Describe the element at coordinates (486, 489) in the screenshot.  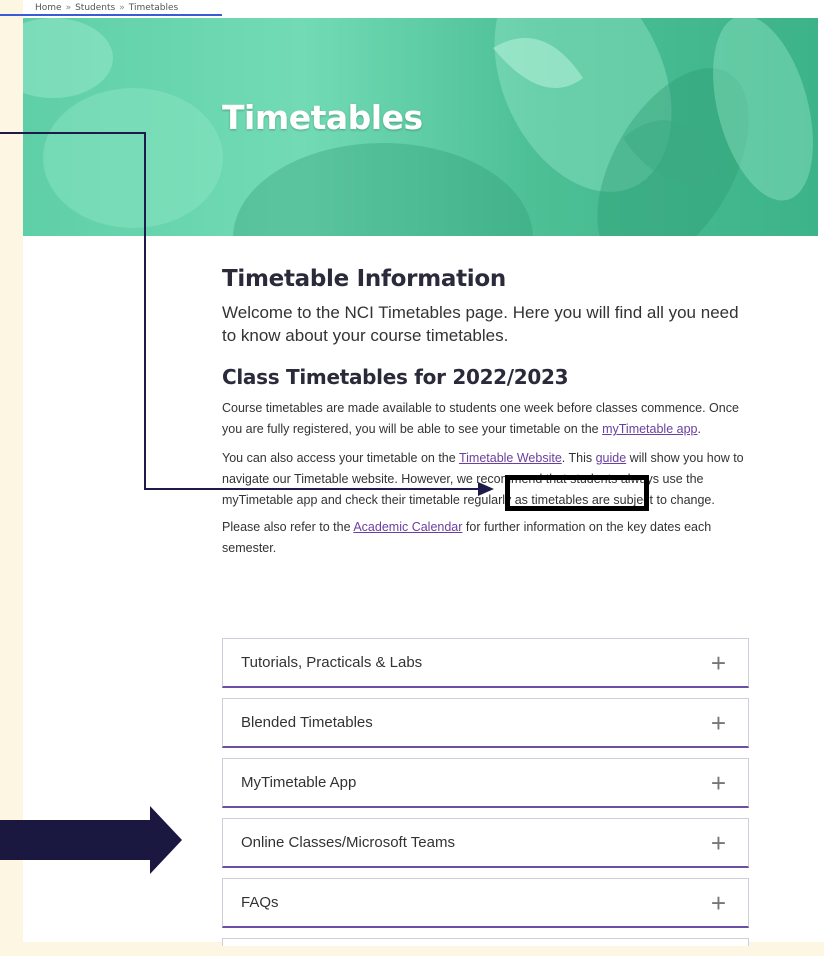
I see `annotation-arrowhead-small` at that location.